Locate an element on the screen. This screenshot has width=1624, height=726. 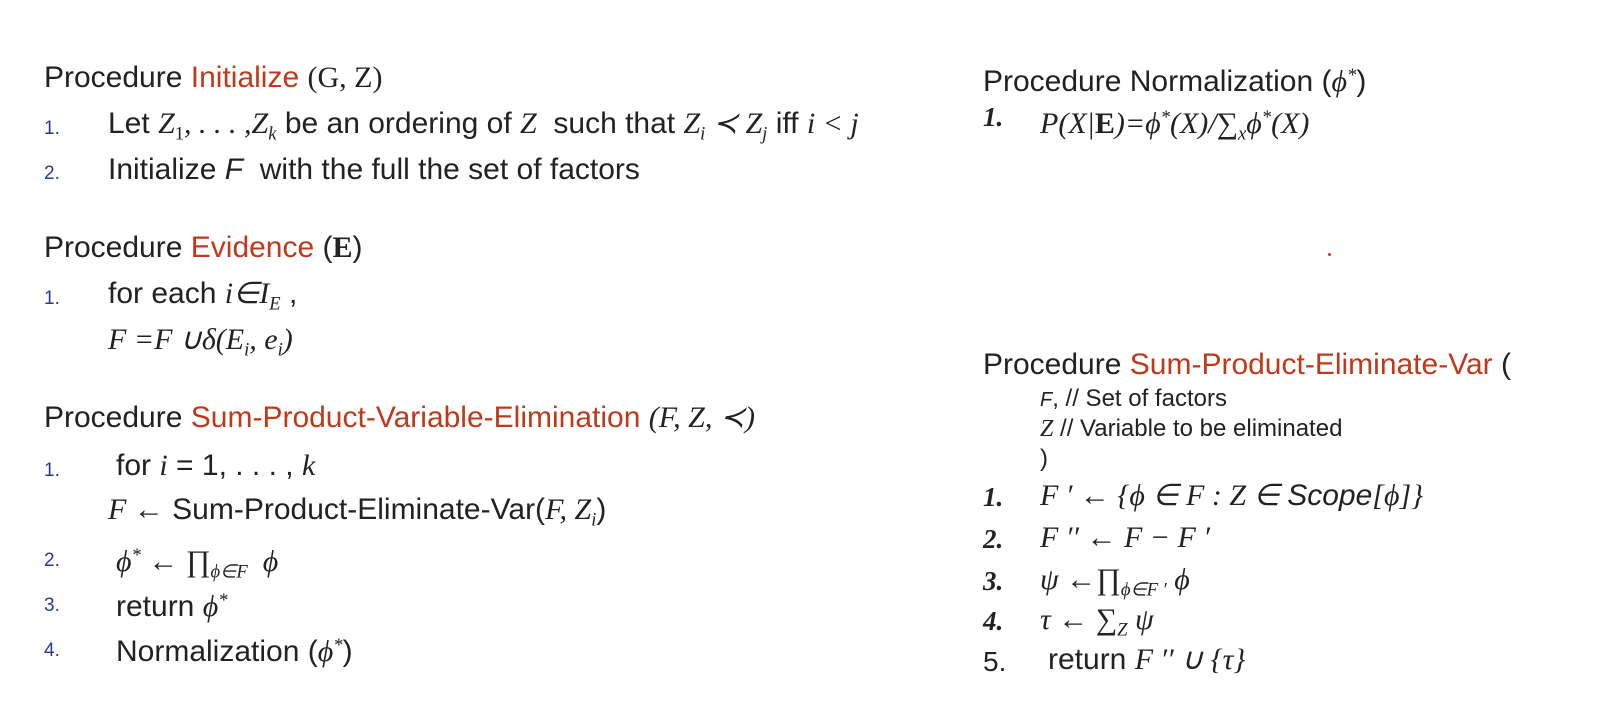
procedure-evidence-title: Procedure Evidence (E) is located at coordinates (203, 247).